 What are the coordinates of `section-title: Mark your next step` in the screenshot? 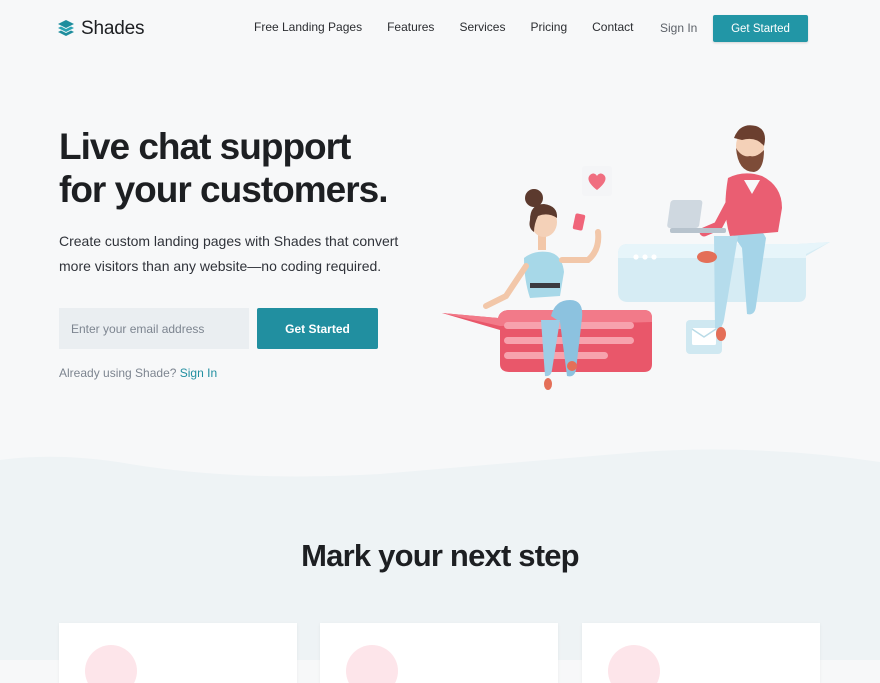 It's located at (440, 555).